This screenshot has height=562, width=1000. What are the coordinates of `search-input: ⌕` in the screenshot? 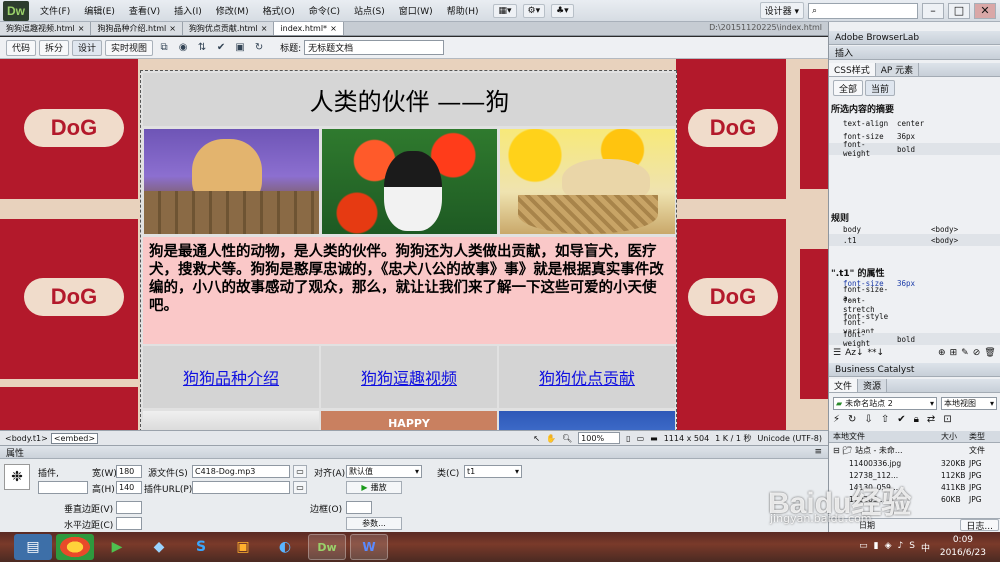 It's located at (863, 10).